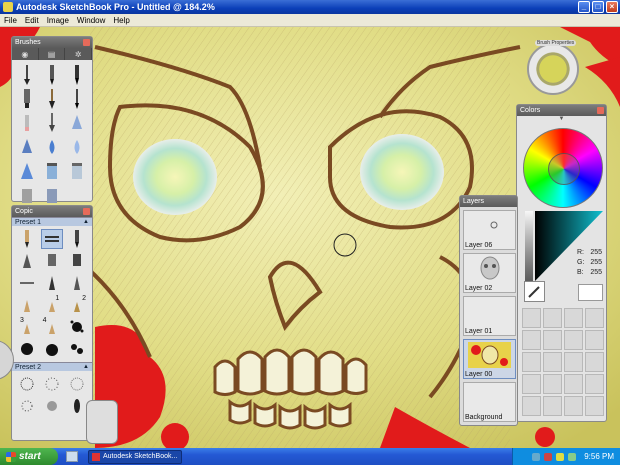 The height and width of the screenshot is (465, 620). I want to click on copic-dash-icon, so click(27, 283).